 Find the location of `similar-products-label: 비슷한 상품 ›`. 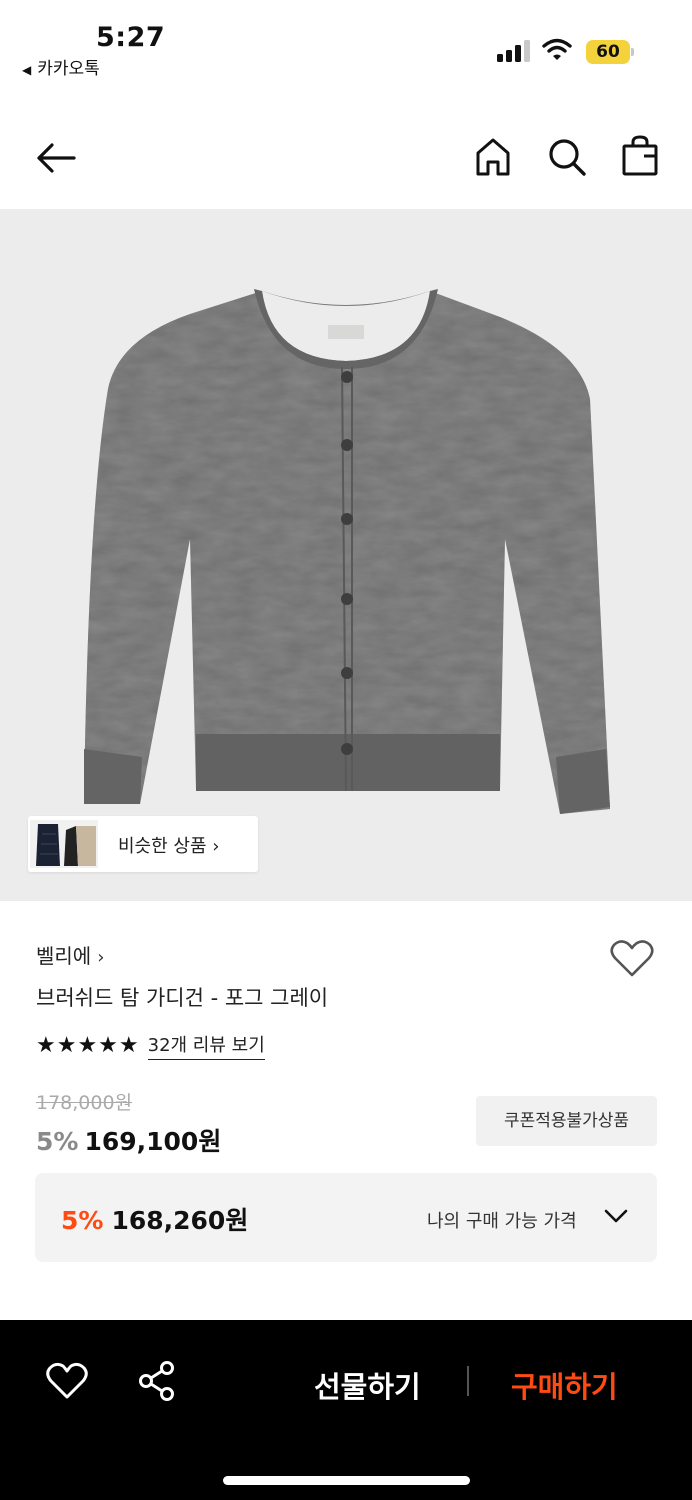

similar-products-label: 비슷한 상품 › is located at coordinates (168, 845).